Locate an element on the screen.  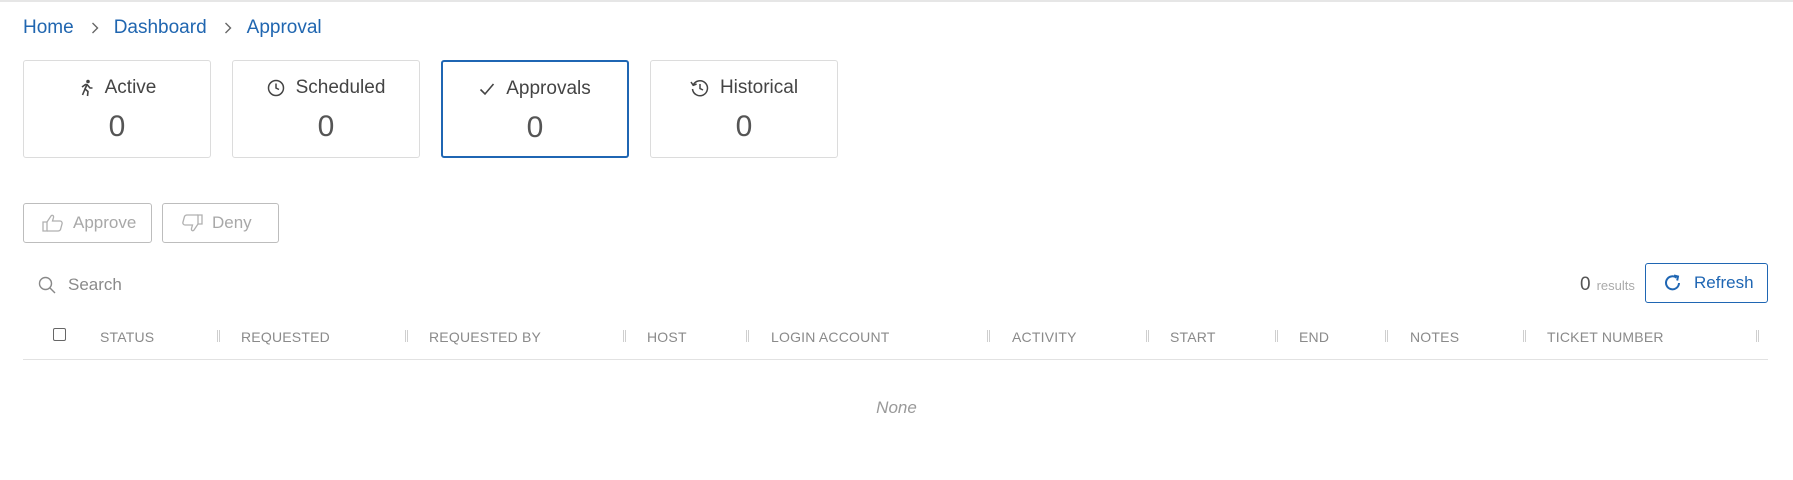
deny-button: Deny is located at coordinates (220, 223).